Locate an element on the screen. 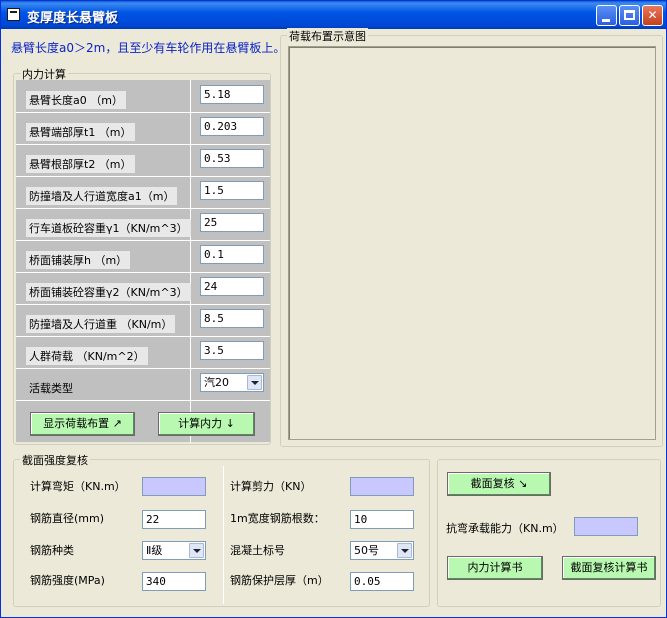 This screenshot has height=618, width=667. bar-diameter-input: 22 is located at coordinates (174, 519).